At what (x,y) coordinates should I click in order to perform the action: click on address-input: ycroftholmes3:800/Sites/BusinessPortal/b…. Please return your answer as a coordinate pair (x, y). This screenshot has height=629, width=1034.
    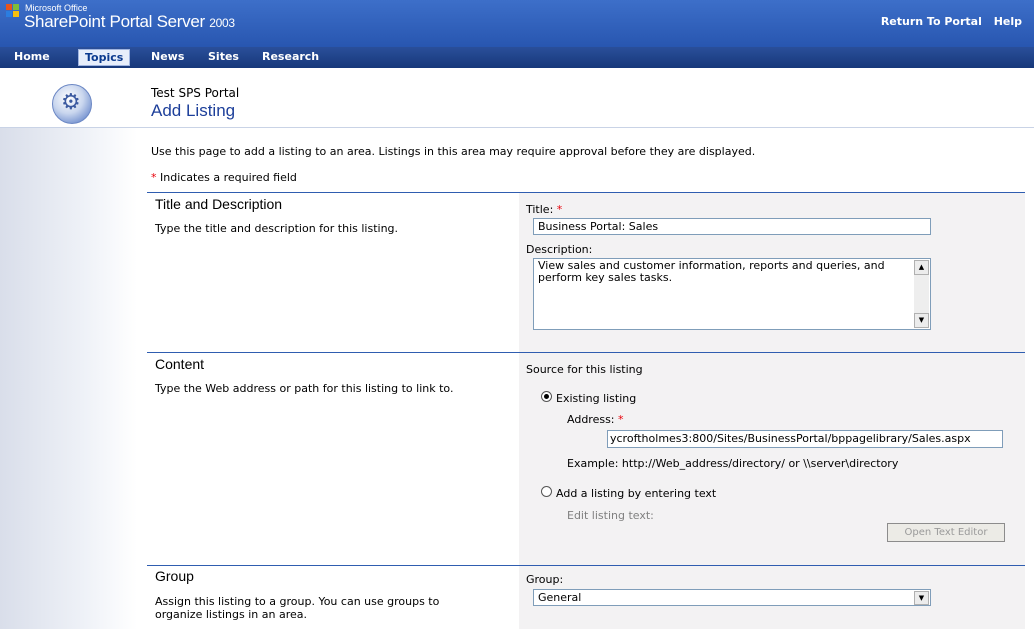
    Looking at the image, I should click on (805, 439).